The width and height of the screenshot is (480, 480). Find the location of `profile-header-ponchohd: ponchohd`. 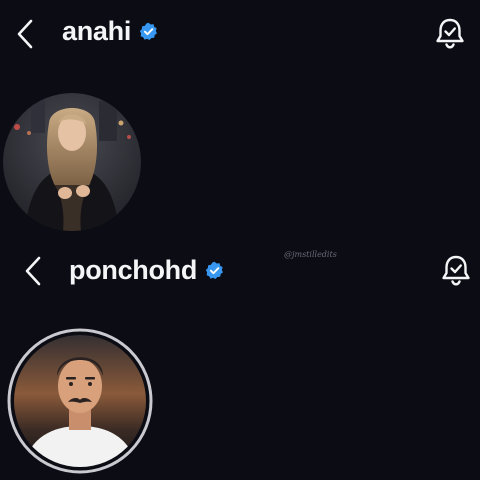

profile-header-ponchohd: ponchohd is located at coordinates (240, 271).